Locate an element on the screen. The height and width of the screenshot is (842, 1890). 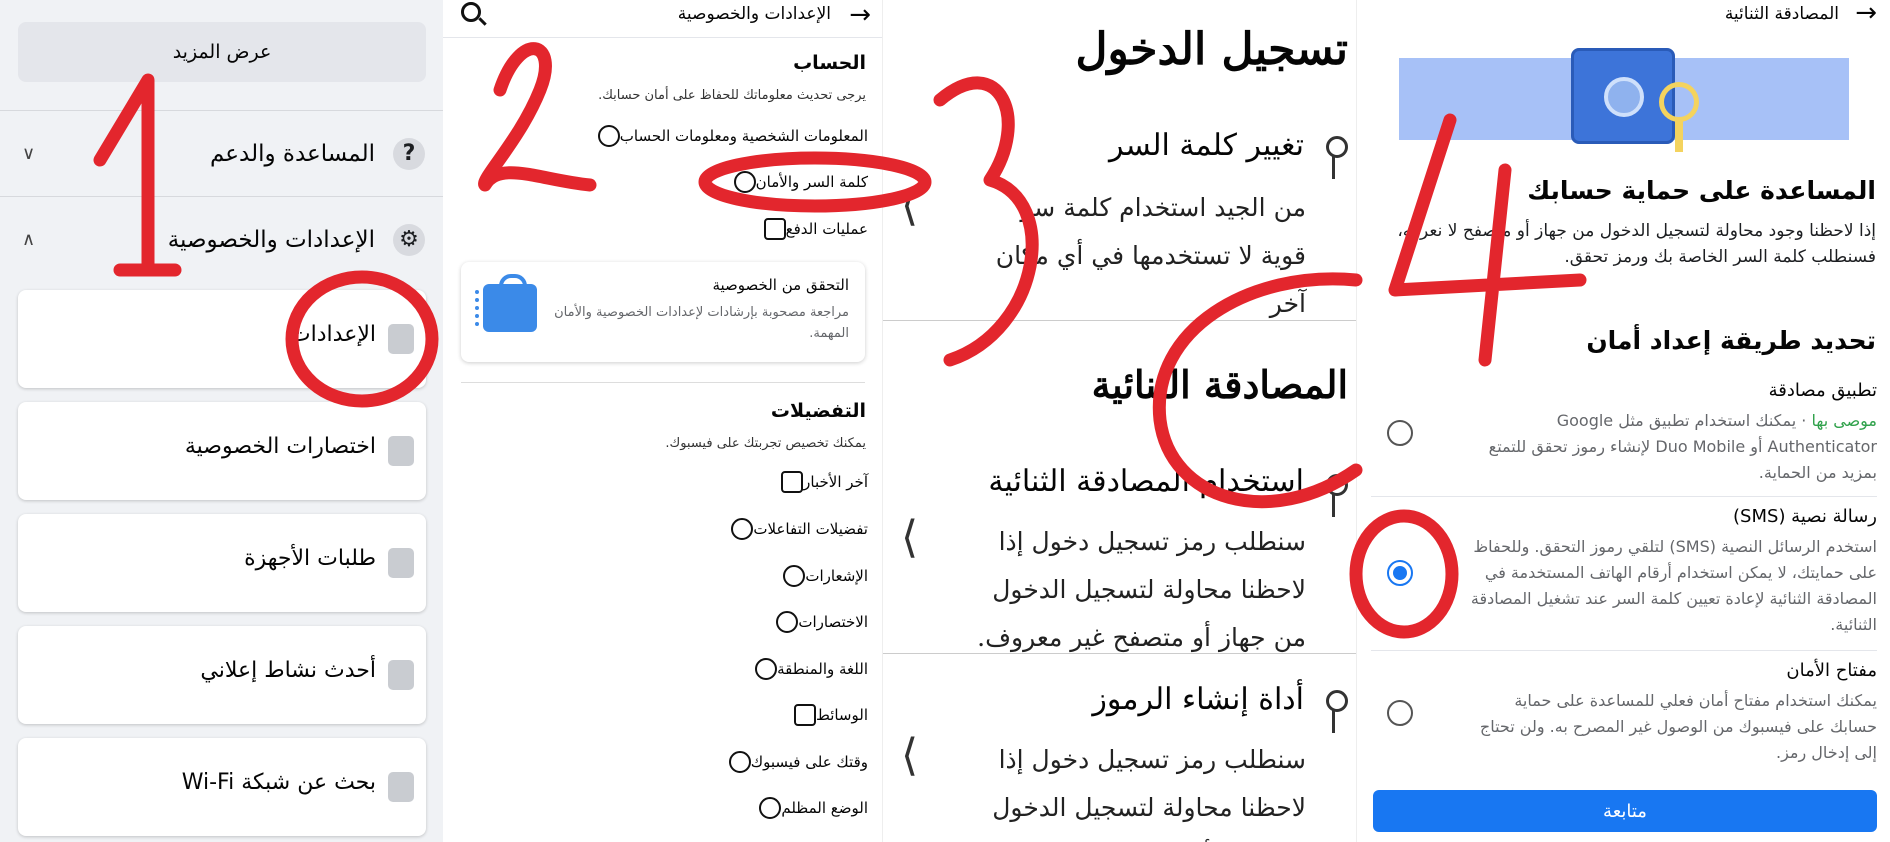
reaction-icon is located at coordinates (742, 529).